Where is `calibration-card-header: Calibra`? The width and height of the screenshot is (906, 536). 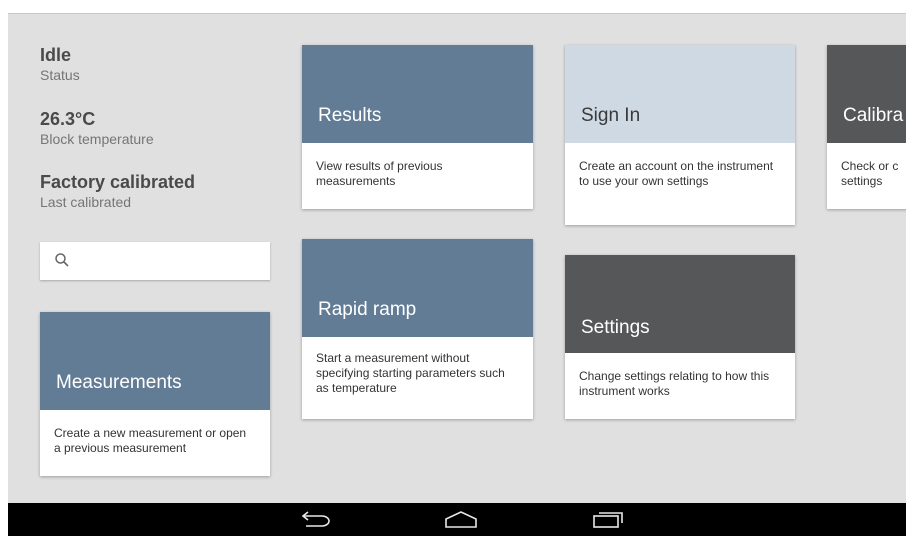 calibration-card-header: Calibra is located at coordinates (866, 94).